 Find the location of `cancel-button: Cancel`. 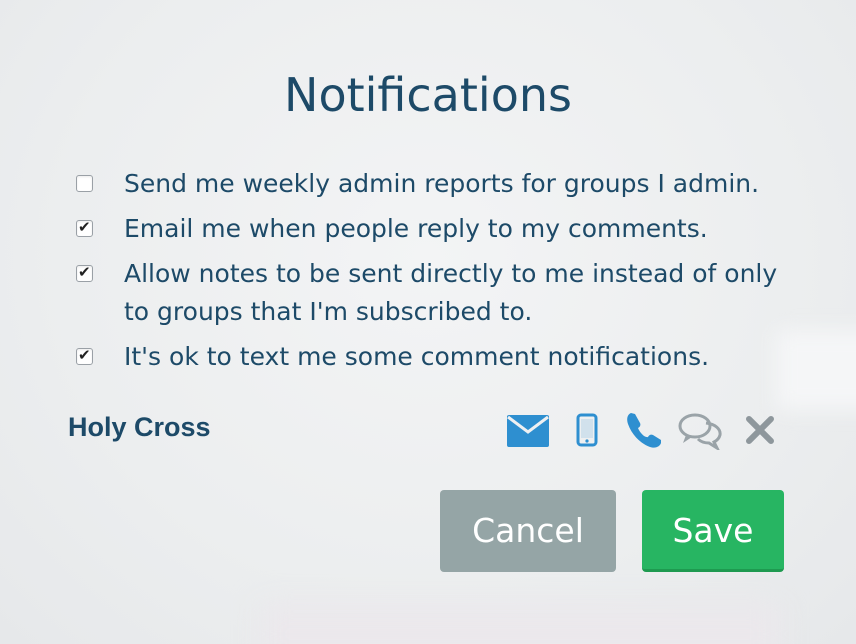

cancel-button: Cancel is located at coordinates (528, 531).